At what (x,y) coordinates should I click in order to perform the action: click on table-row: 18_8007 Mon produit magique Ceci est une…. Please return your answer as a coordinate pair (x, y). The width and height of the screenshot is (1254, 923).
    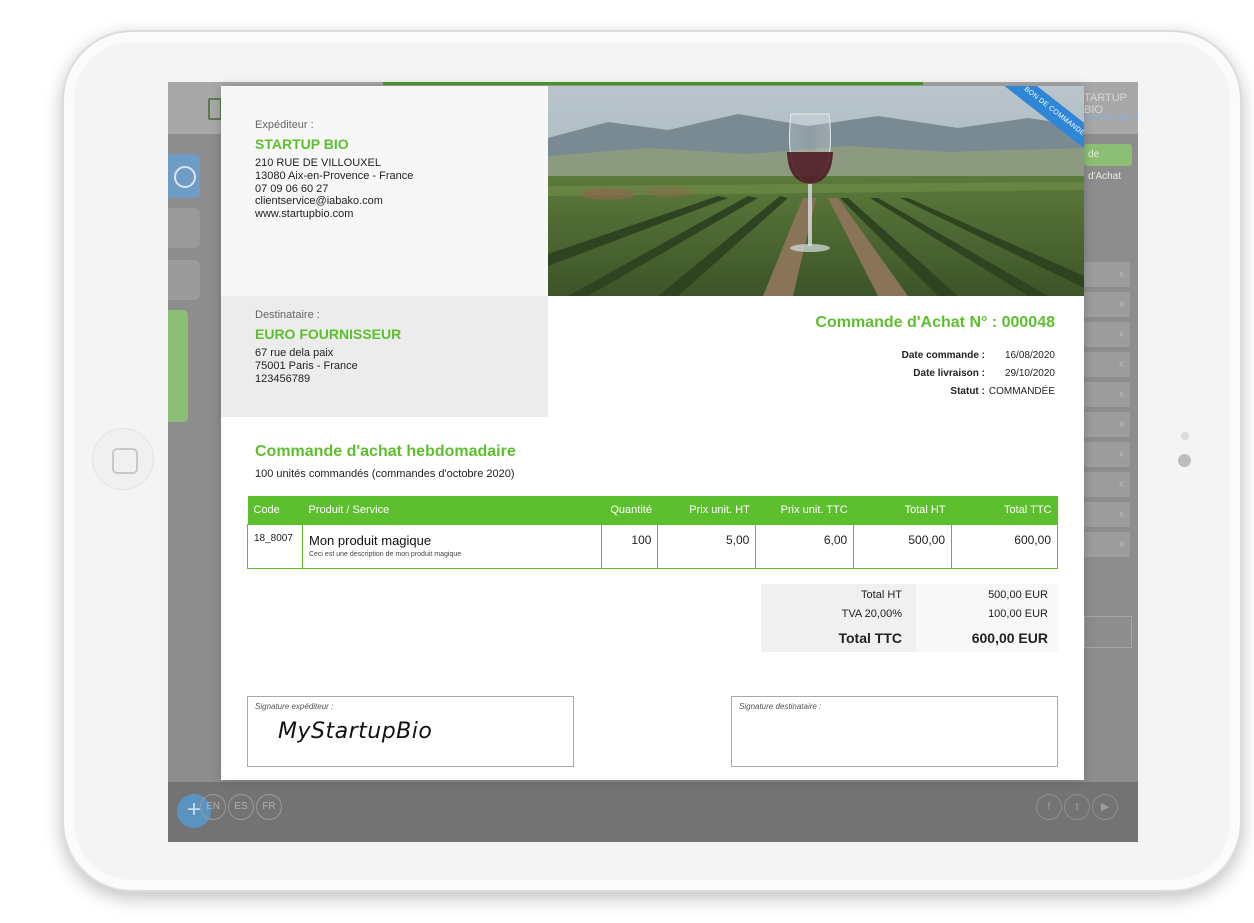
    Looking at the image, I should click on (652, 546).